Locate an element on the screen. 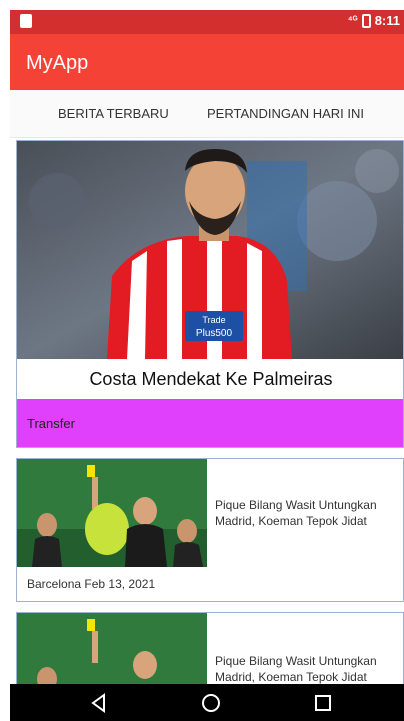  battery-icon is located at coordinates (366, 20).